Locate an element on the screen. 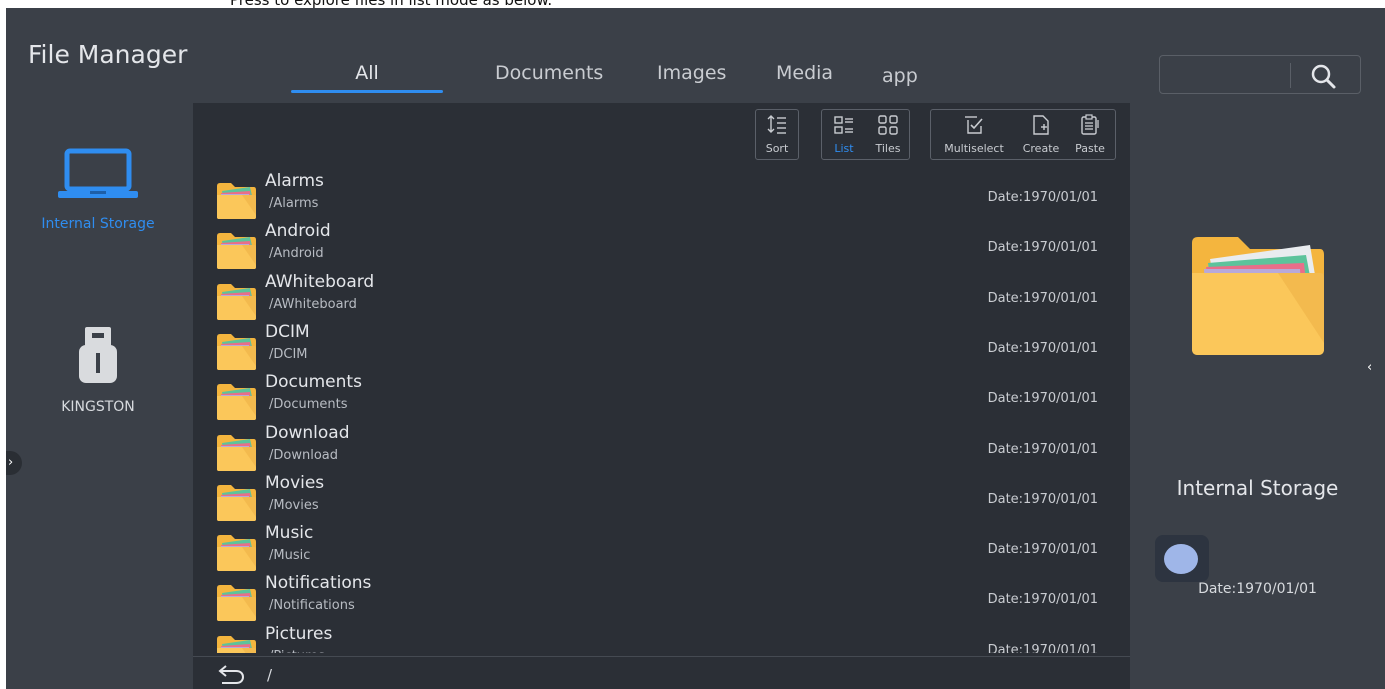  paste-button: Paste is located at coordinates (1090, 134).